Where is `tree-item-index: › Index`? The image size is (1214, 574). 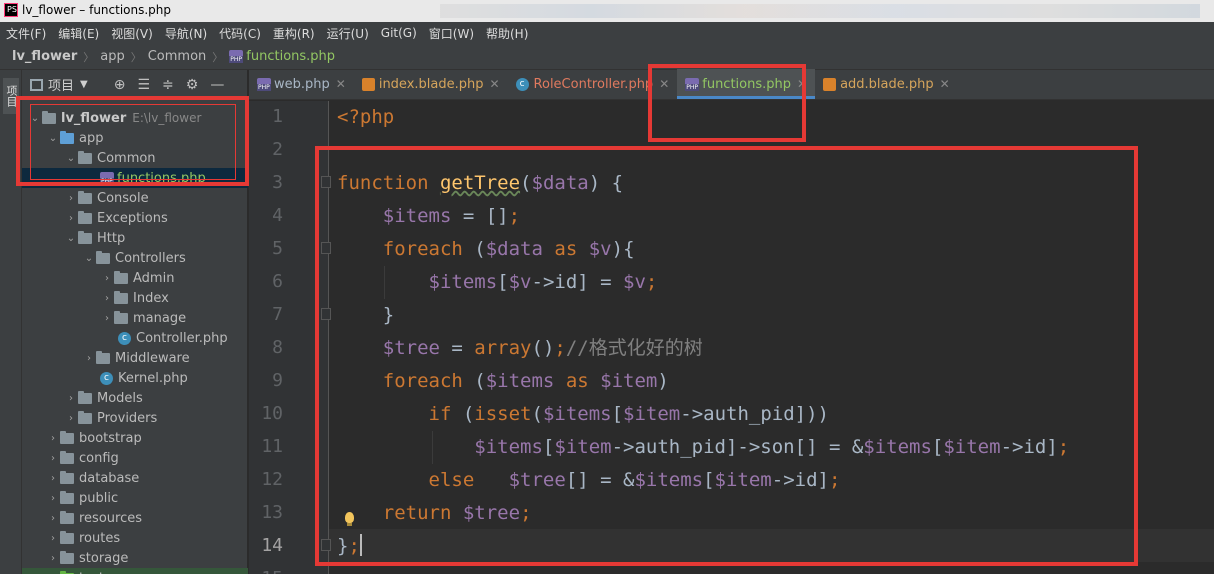 tree-item-index: › Index is located at coordinates (135, 298).